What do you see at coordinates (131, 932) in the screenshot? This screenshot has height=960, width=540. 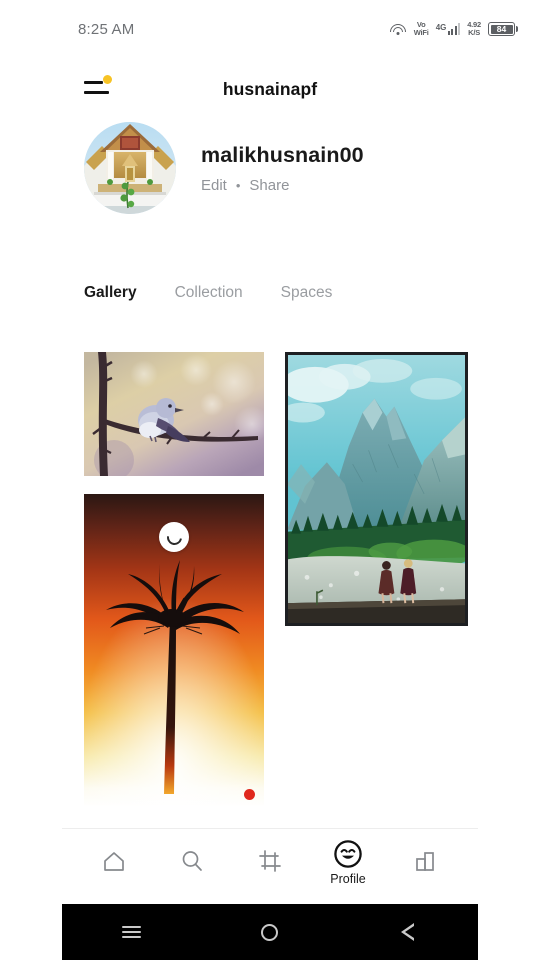 I see `recents-icon` at bounding box center [131, 932].